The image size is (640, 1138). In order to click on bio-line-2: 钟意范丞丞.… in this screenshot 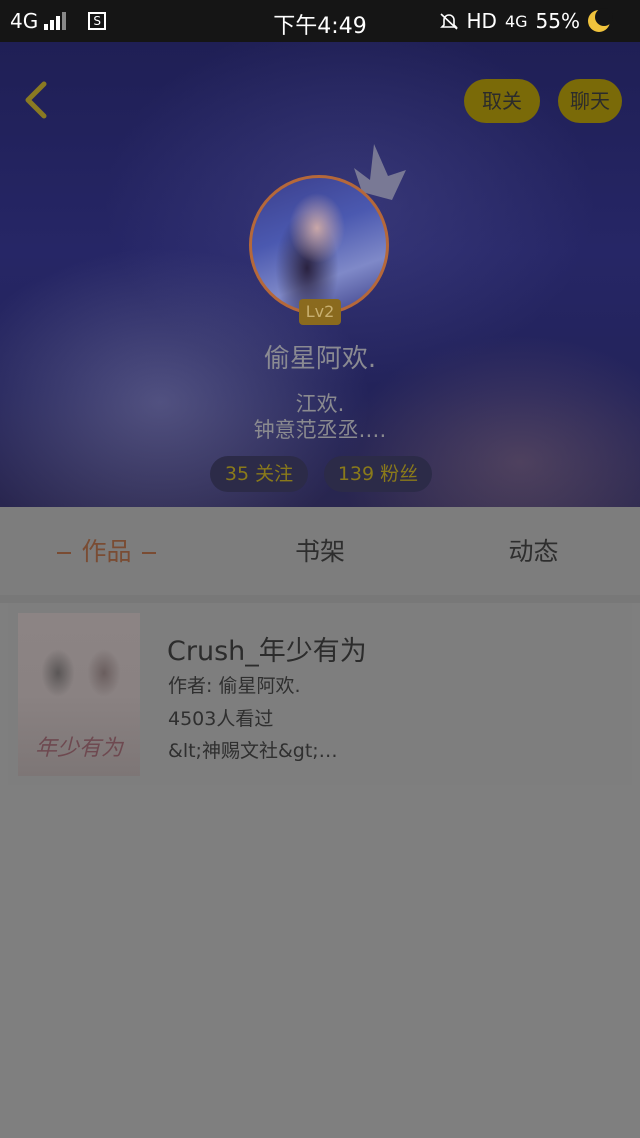, I will do `click(320, 430)`.